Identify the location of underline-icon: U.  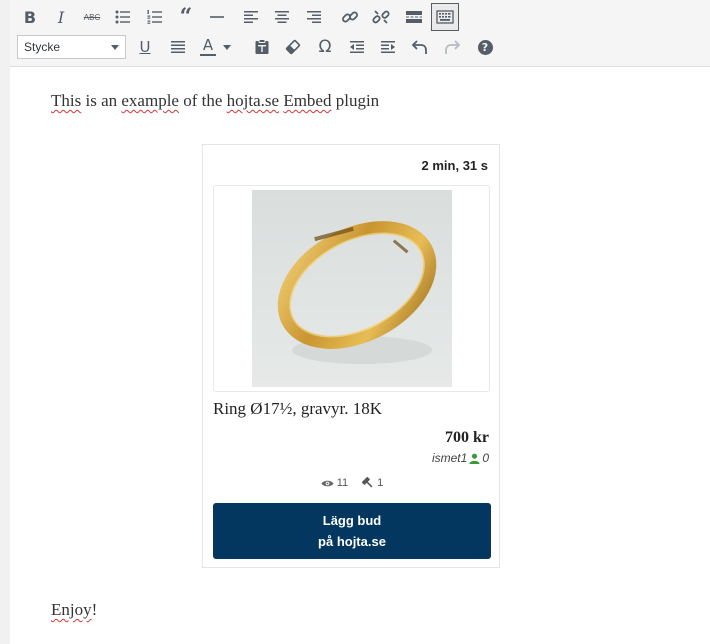
(145, 47).